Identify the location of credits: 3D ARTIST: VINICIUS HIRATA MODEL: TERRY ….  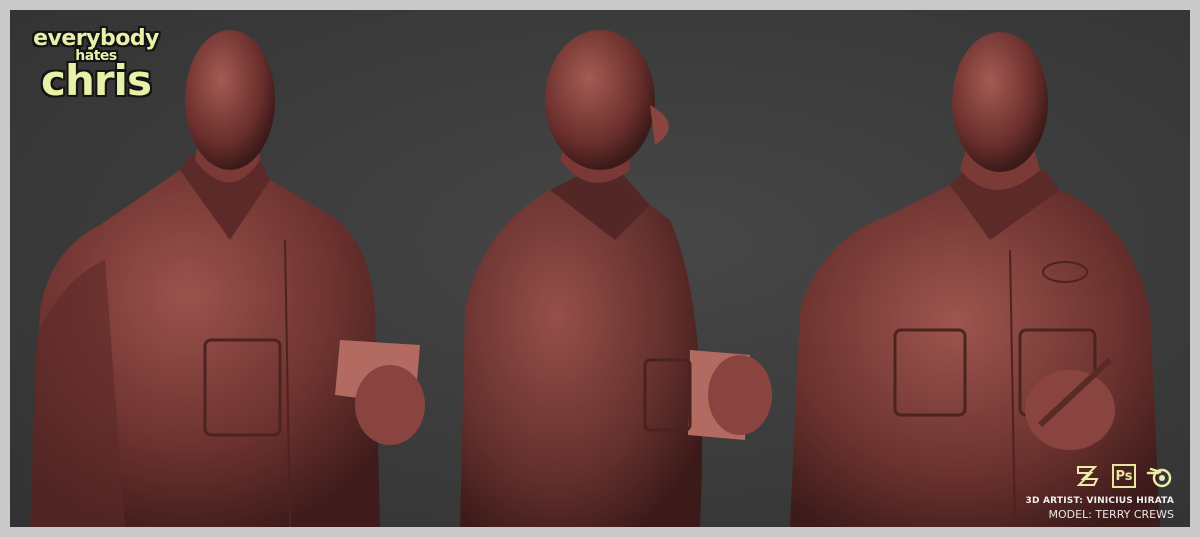
(1100, 508).